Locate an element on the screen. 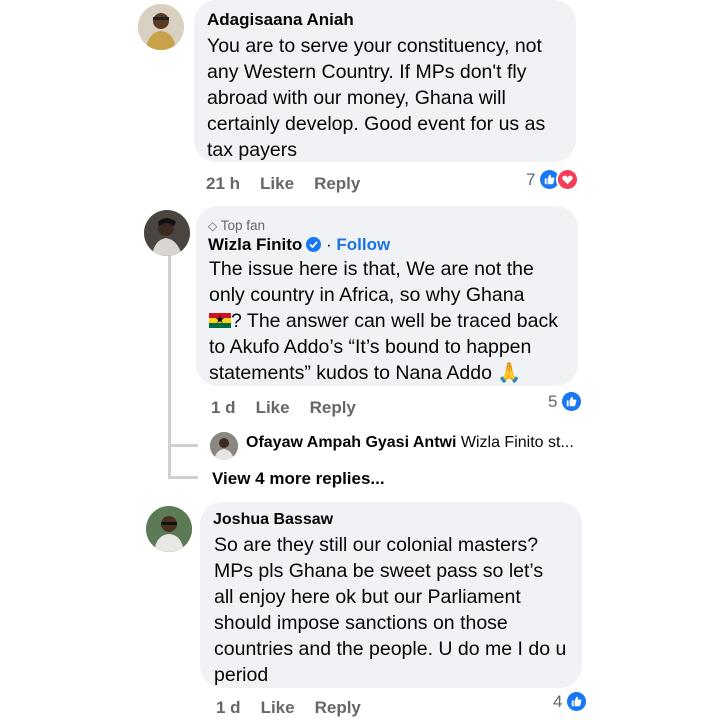 Image resolution: width=720 pixels, height=720 pixels. reaction-count: 4 is located at coordinates (558, 701).